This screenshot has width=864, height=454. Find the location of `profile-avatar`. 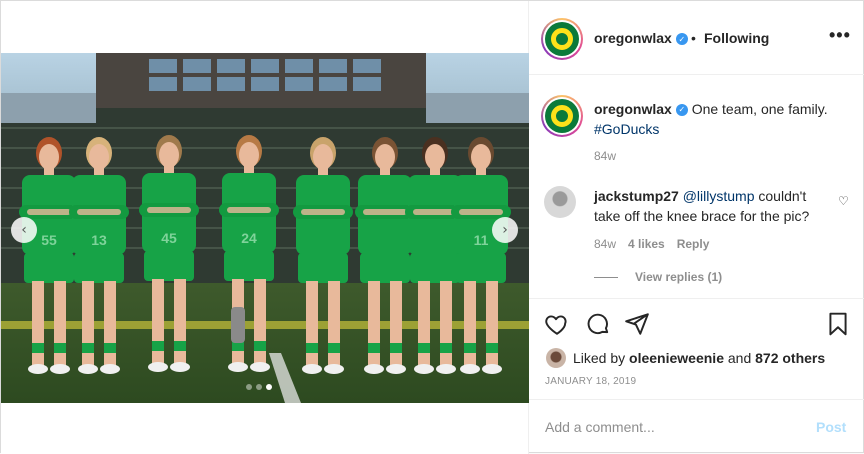

profile-avatar is located at coordinates (562, 39).